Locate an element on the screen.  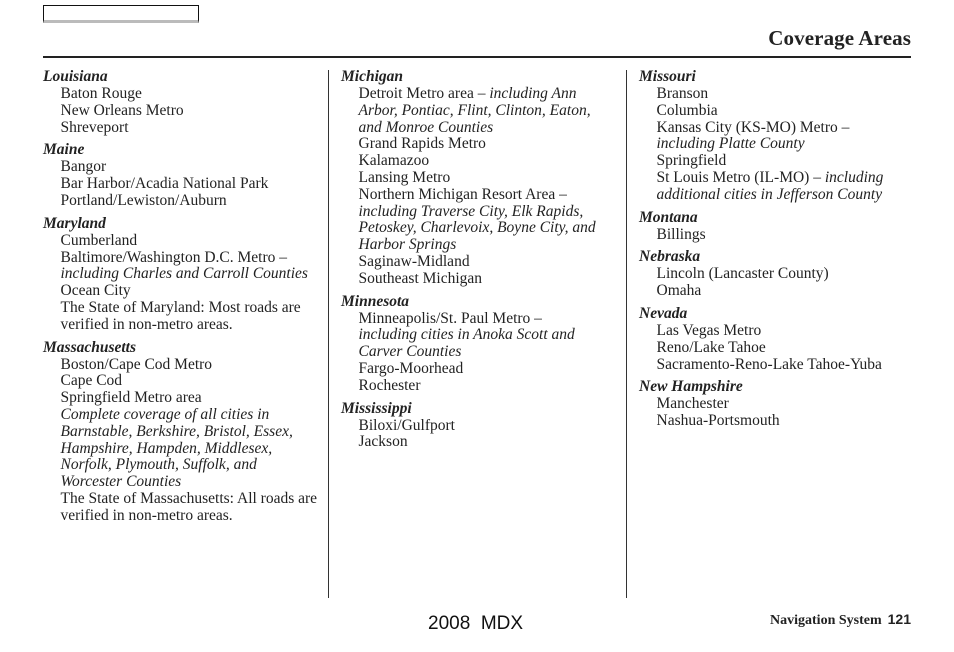
coverage-entry: Shreveport is located at coordinates (181, 127).